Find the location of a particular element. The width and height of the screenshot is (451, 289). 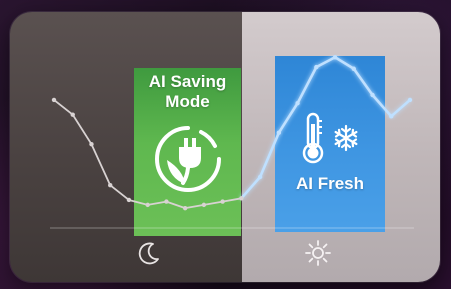

moon-icon is located at coordinates (149, 253).